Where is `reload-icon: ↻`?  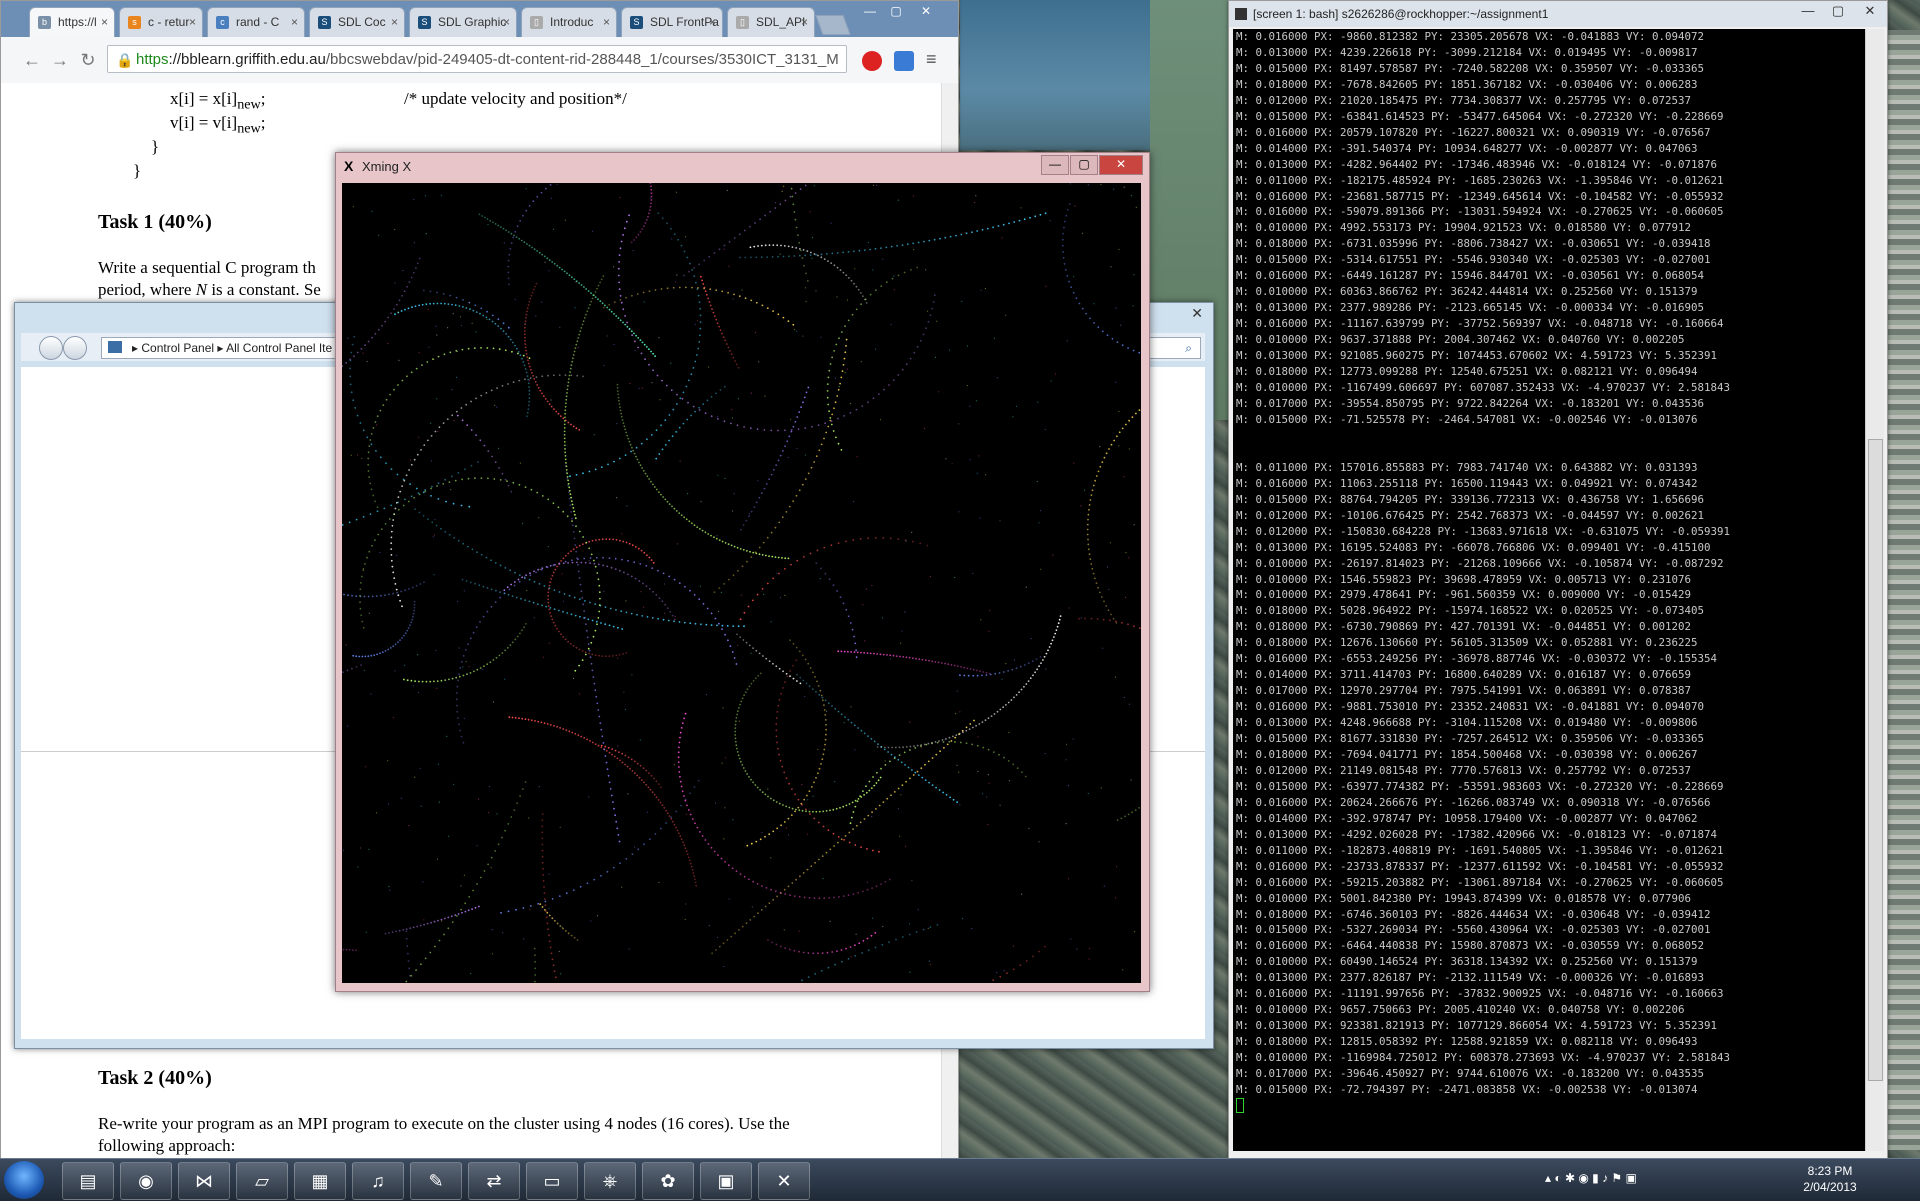 reload-icon: ↻ is located at coordinates (88, 60).